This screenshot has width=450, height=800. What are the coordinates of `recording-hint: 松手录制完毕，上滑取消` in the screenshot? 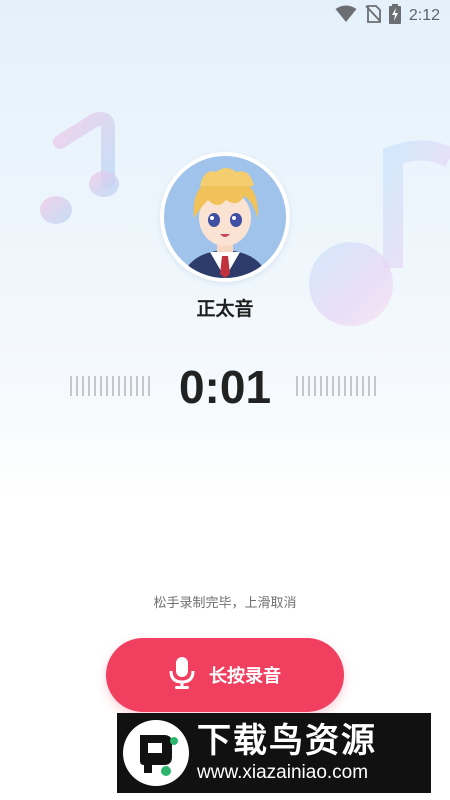 It's located at (225, 603).